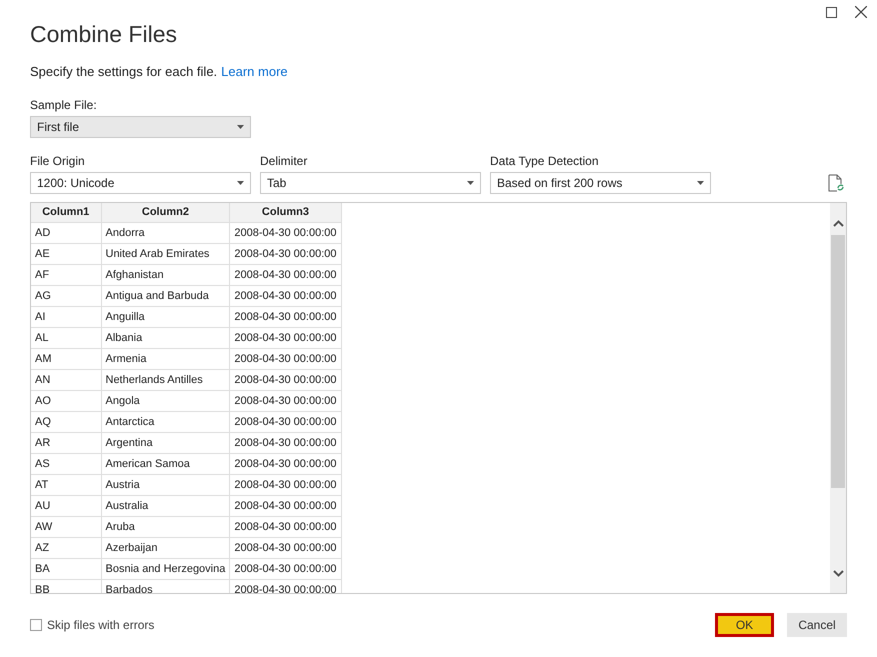 This screenshot has width=877, height=657. Describe the element at coordinates (66, 359) in the screenshot. I see `table-cell: AM` at that location.